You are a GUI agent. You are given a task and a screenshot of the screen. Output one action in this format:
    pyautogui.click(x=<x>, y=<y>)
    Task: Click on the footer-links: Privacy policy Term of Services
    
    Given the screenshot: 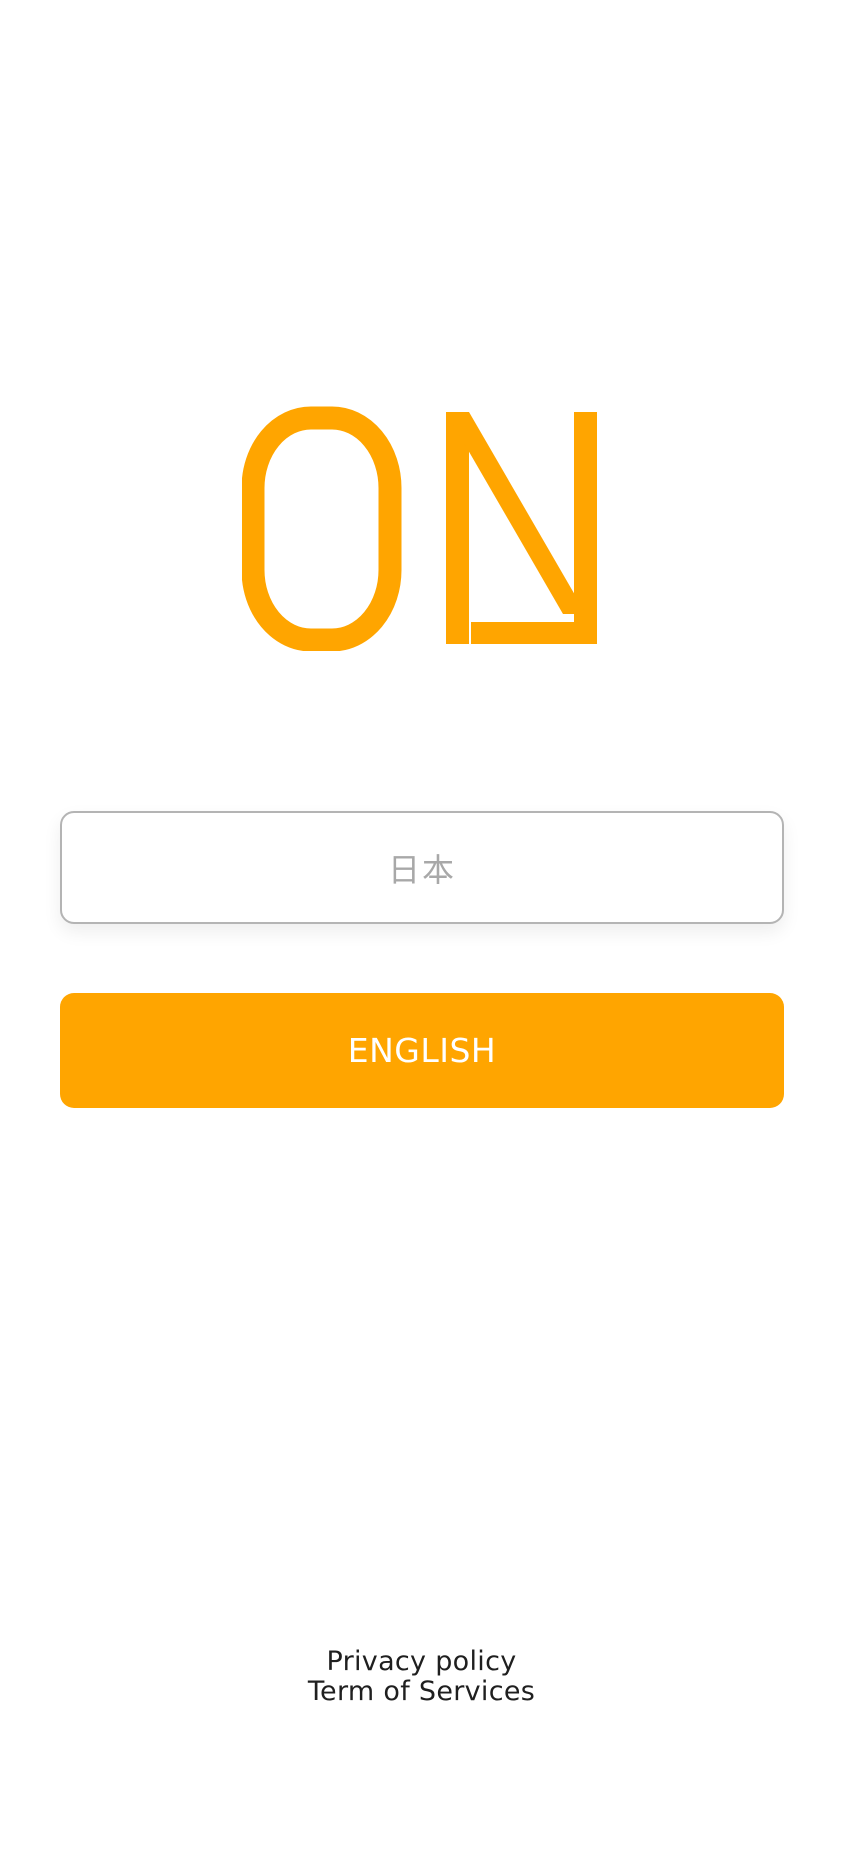 What is the action you would take?
    pyautogui.click(x=421, y=1677)
    